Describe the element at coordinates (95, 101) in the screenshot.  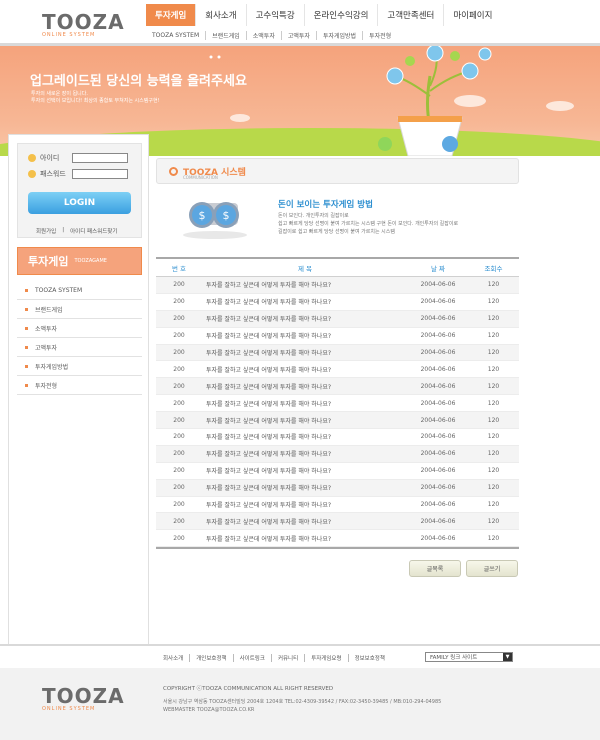
I see `banner-desc-line-2: 투자의 선택이 보입니다! 최상의 종합토 부쳐지는 시스템구현!` at that location.